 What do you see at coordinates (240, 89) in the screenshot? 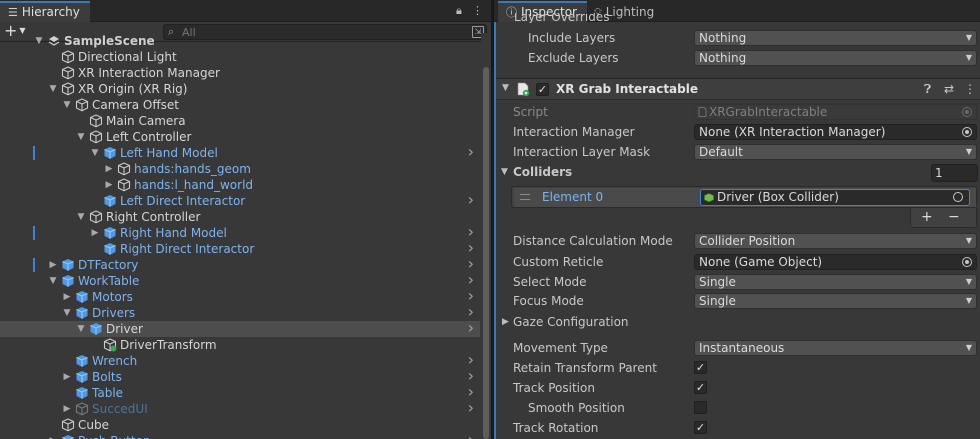
I see `table-row: ▼ XR Origin (XR Rig)` at bounding box center [240, 89].